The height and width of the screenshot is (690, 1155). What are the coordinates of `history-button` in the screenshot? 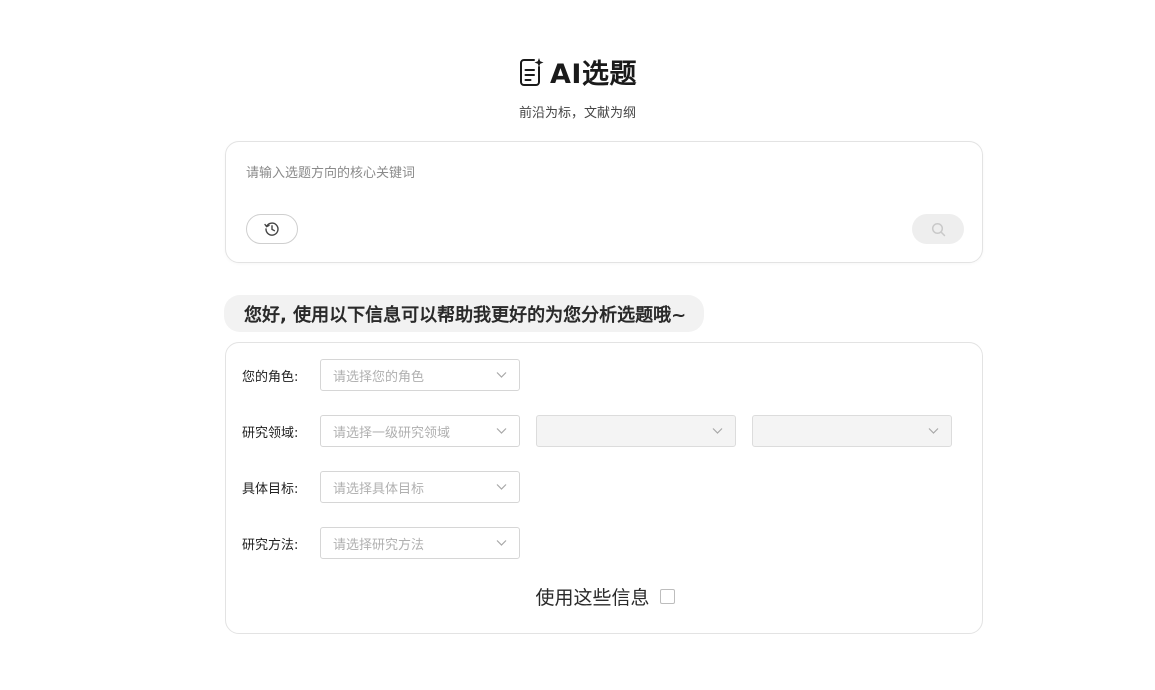 It's located at (272, 229).